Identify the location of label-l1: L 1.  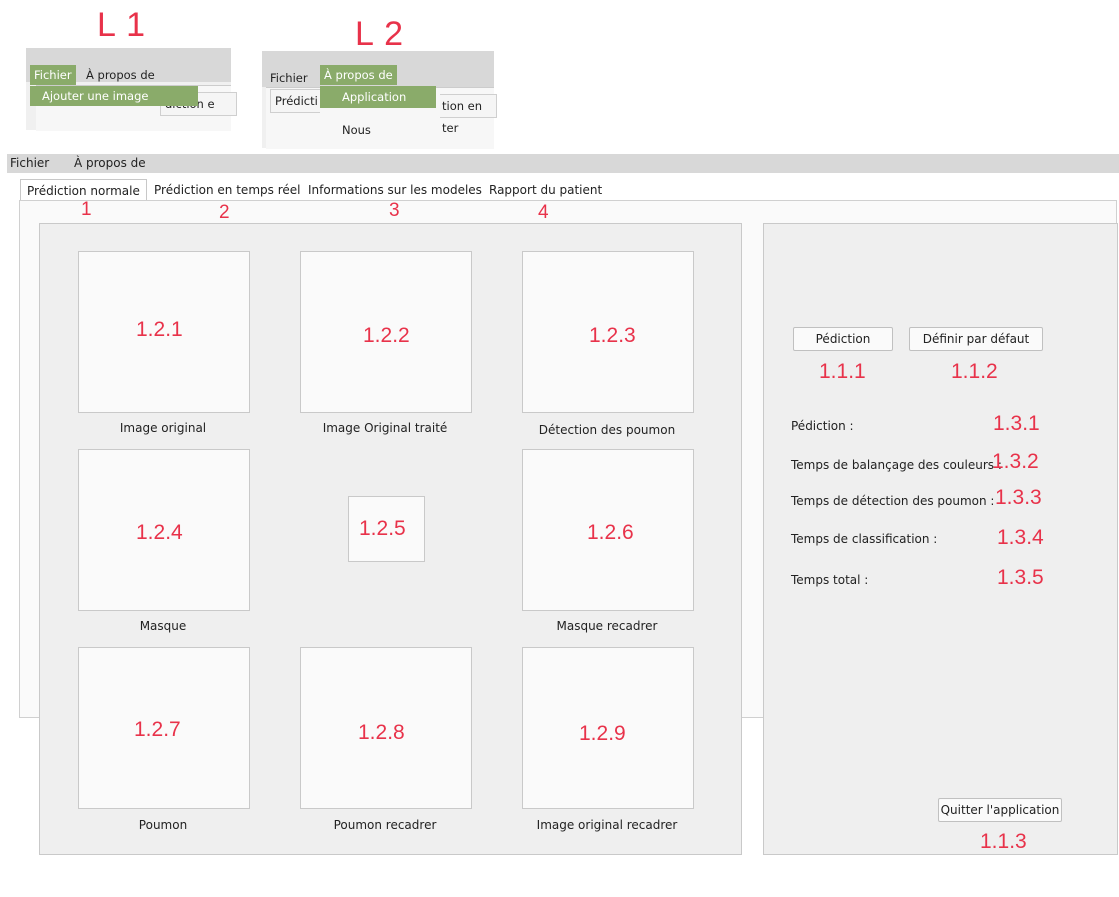
(122, 25).